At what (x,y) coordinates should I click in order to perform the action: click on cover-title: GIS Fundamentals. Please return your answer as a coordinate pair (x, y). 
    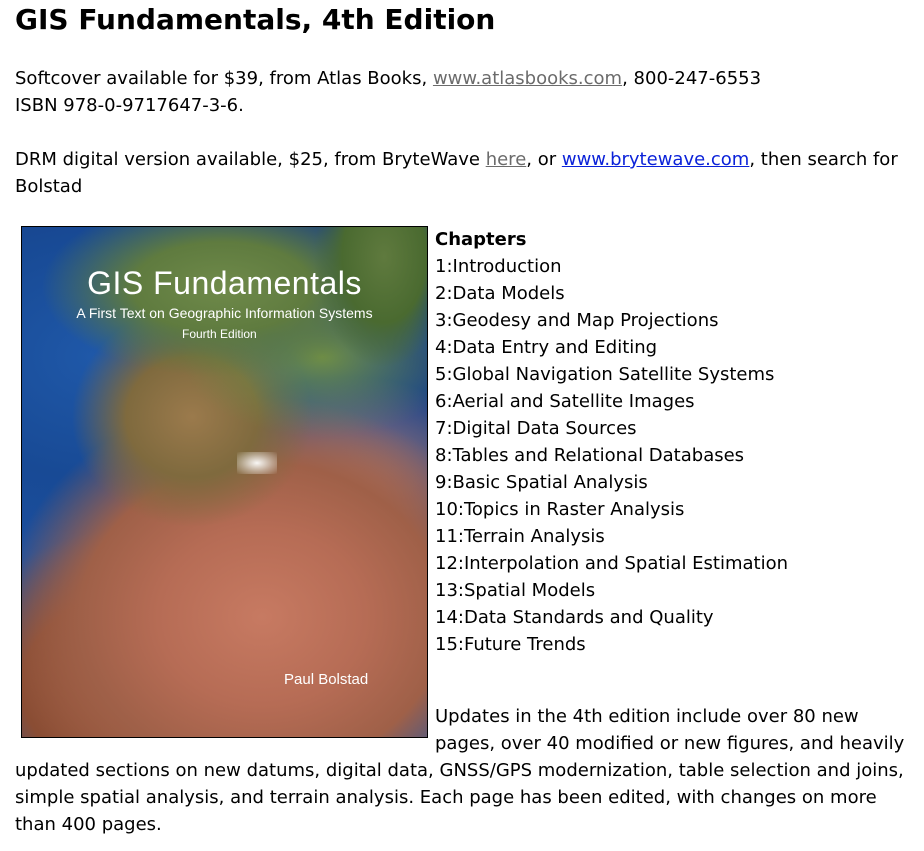
    Looking at the image, I should click on (224, 283).